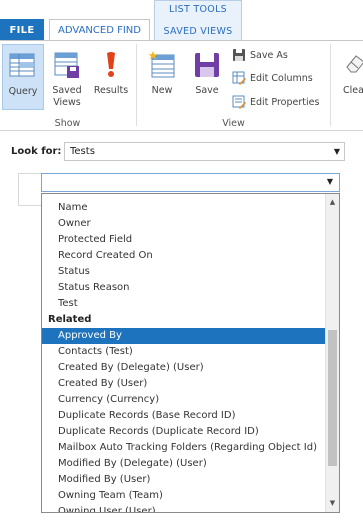 This screenshot has height=529, width=363. What do you see at coordinates (23, 91) in the screenshot?
I see `query-label: Query` at bounding box center [23, 91].